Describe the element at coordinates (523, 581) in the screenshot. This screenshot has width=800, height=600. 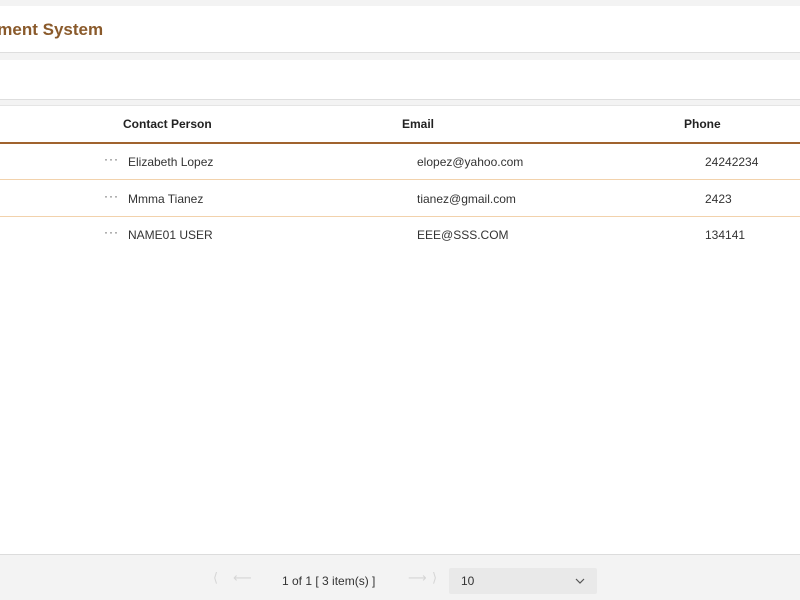
I see `page-size-select: 10` at that location.